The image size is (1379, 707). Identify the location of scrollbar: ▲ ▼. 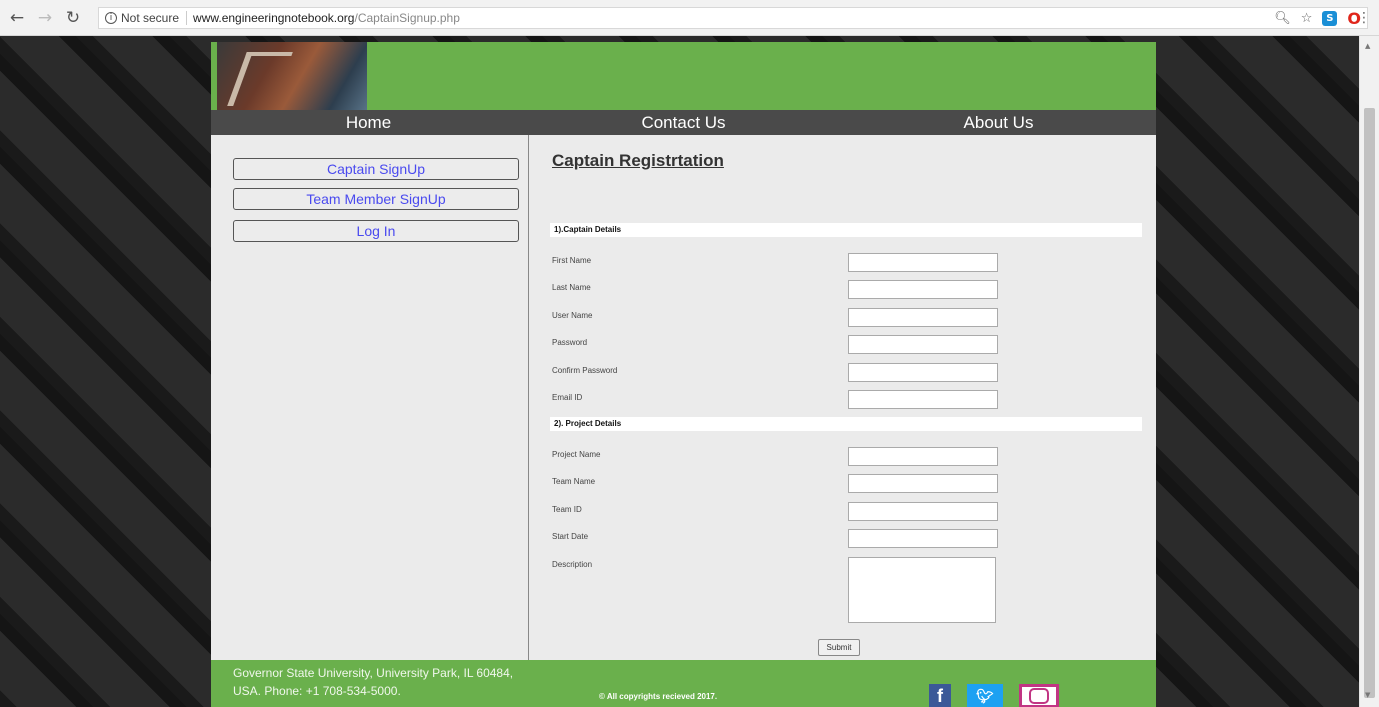
(1369, 371).